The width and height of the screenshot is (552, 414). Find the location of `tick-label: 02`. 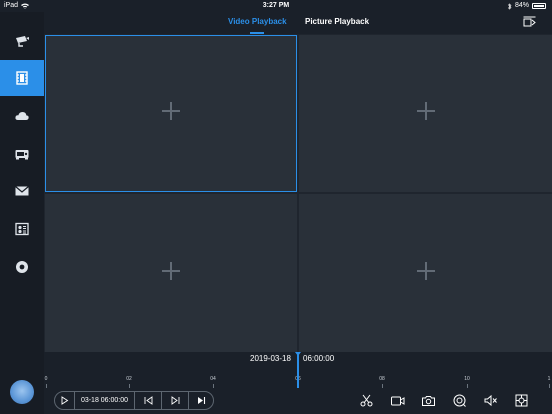

tick-label: 02 is located at coordinates (129, 379).